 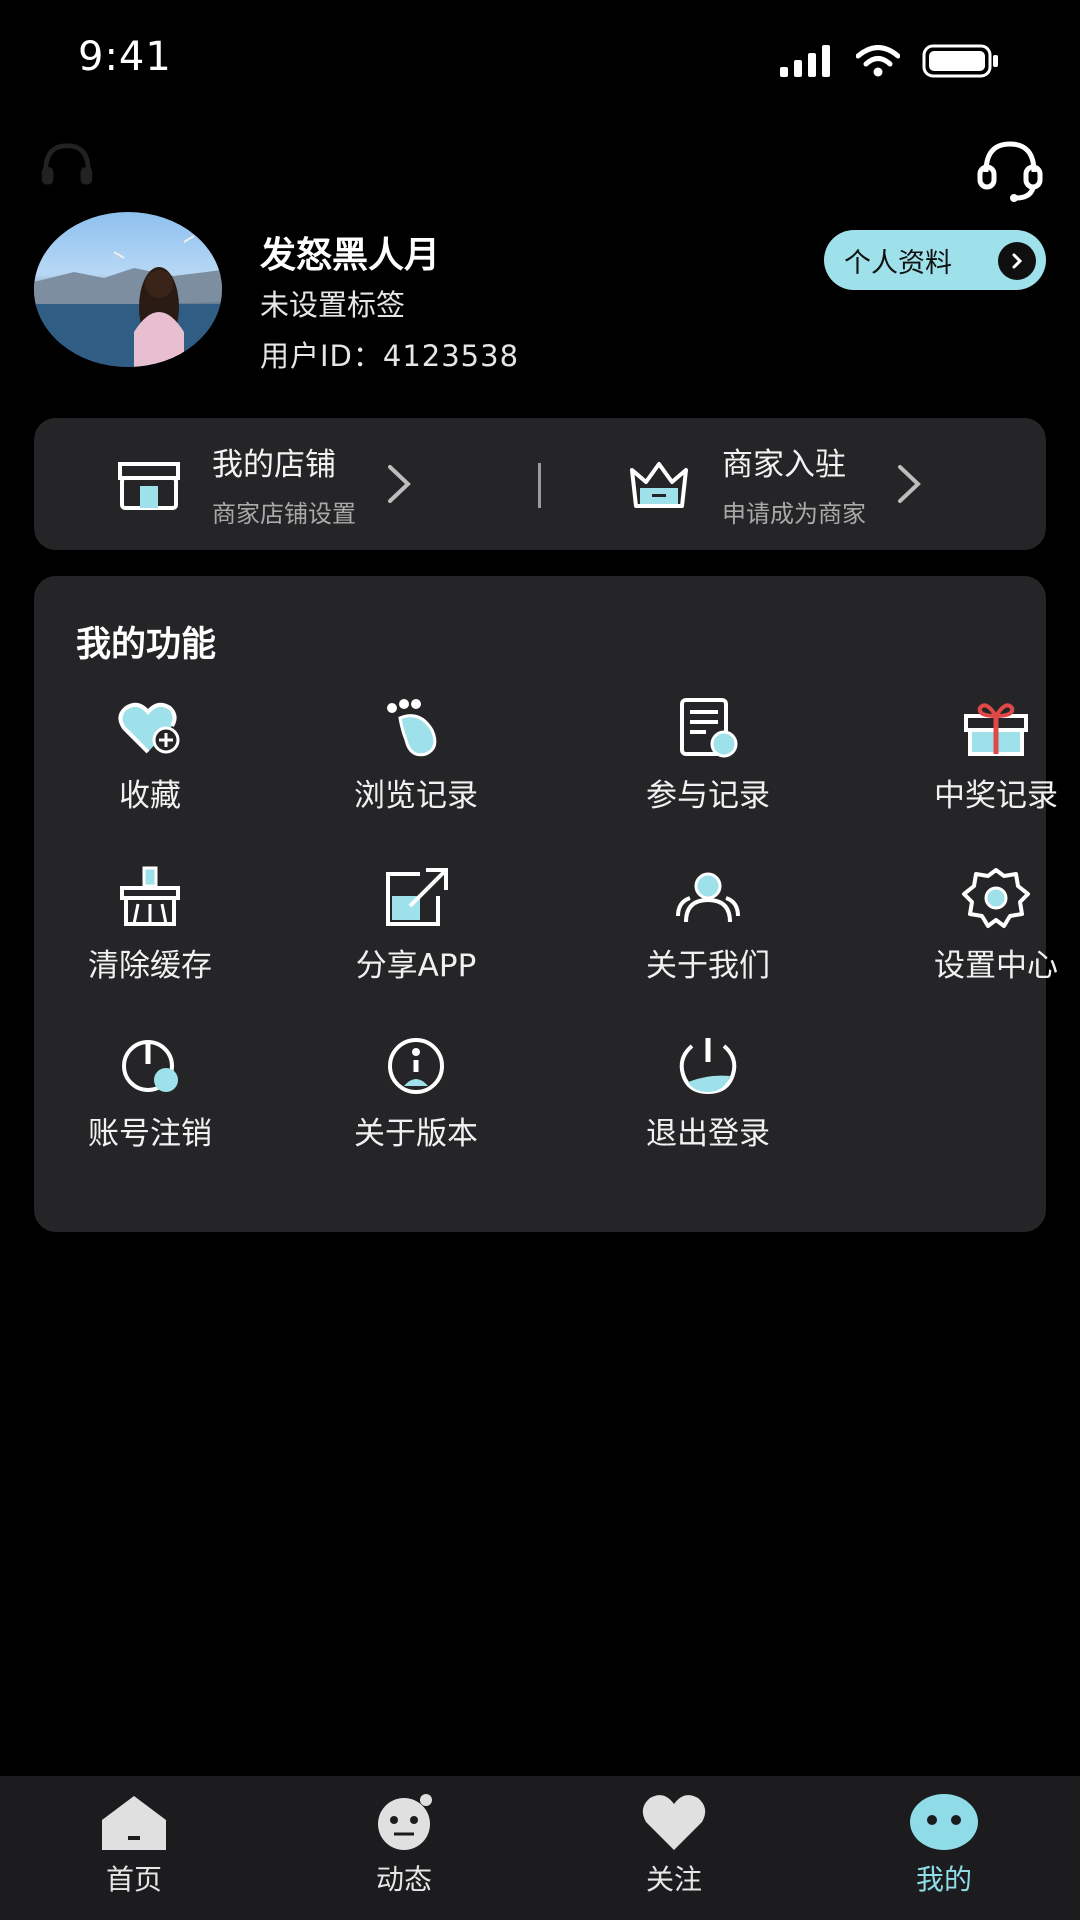 I want to click on prize-history-item: 中奖记录, so click(x=983, y=755).